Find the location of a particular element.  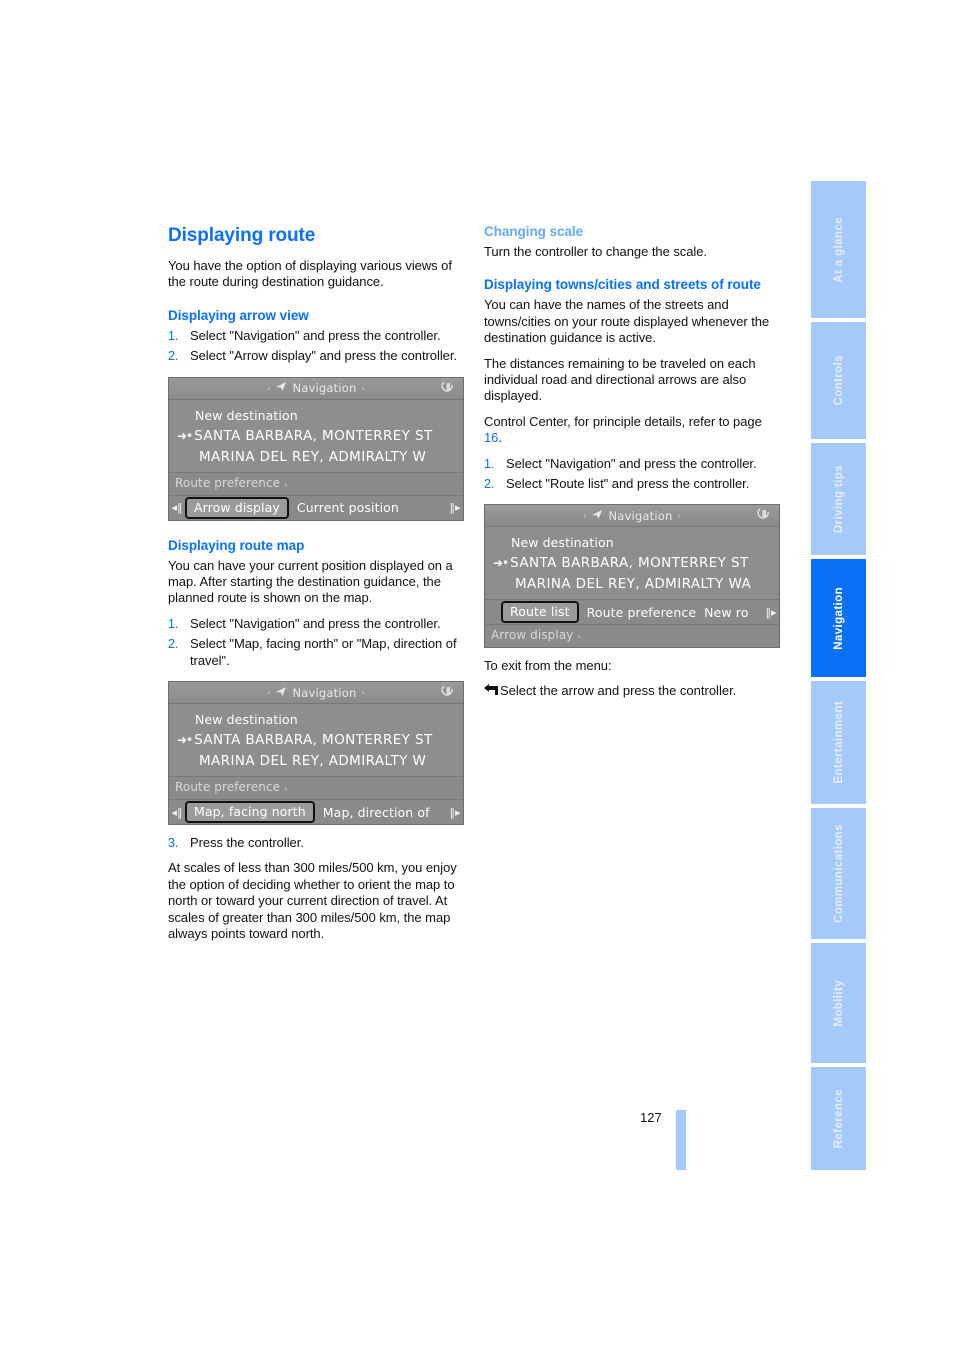

tab-entertainment: Entertainment is located at coordinates (838, 742).